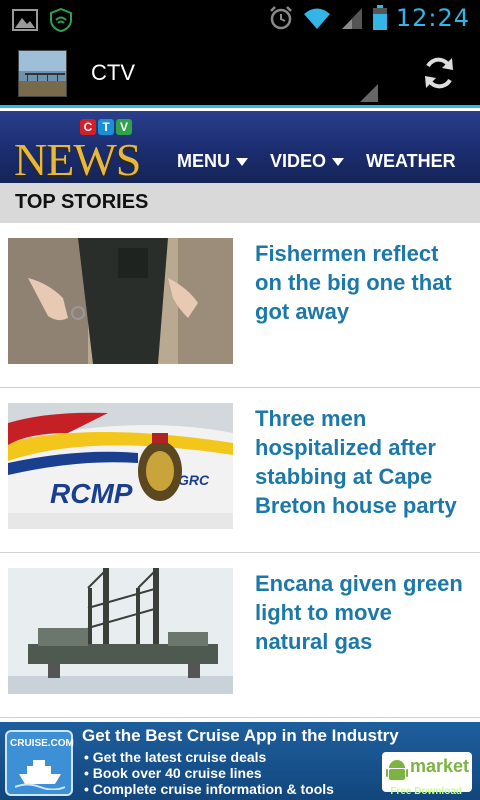 The image size is (480, 800). I want to click on action-bar: CTV, so click(240, 73).